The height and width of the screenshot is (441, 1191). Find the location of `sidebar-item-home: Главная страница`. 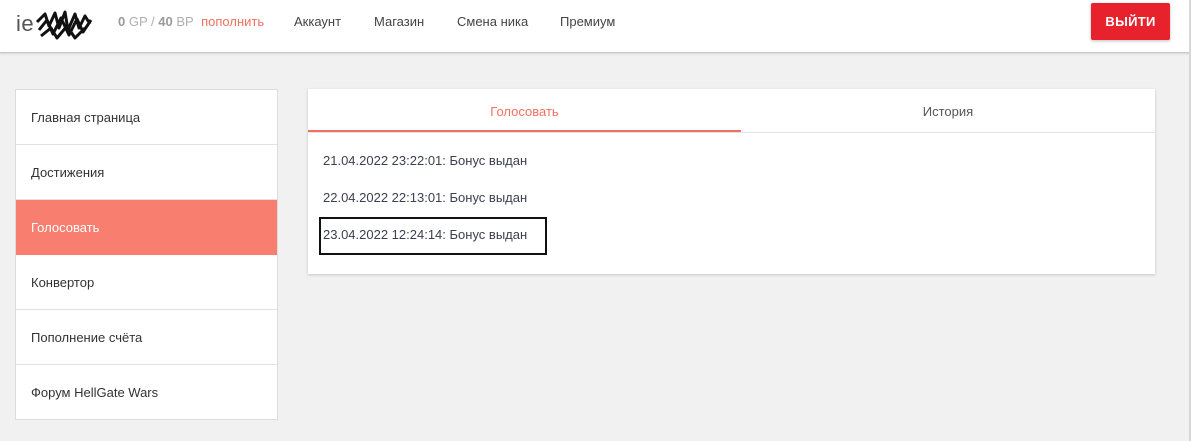

sidebar-item-home: Главная страница is located at coordinates (146, 117).